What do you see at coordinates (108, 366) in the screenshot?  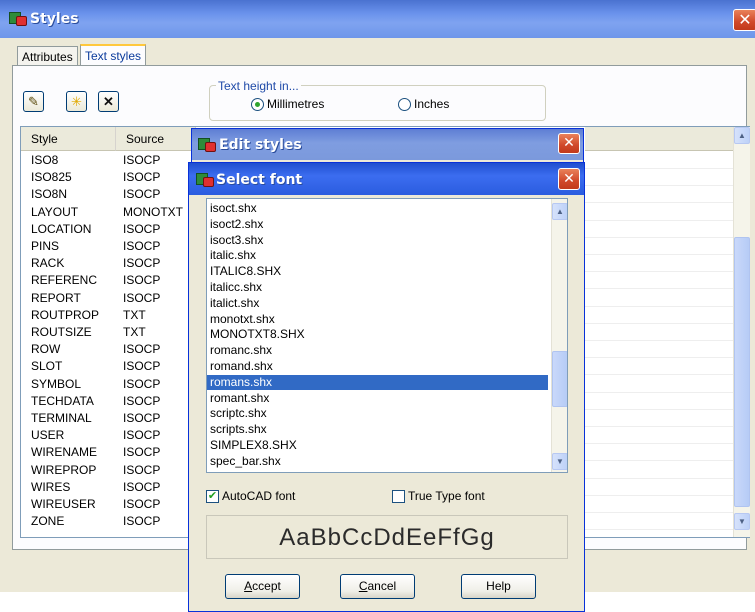 I see `table-row: SLOT ISOCP` at bounding box center [108, 366].